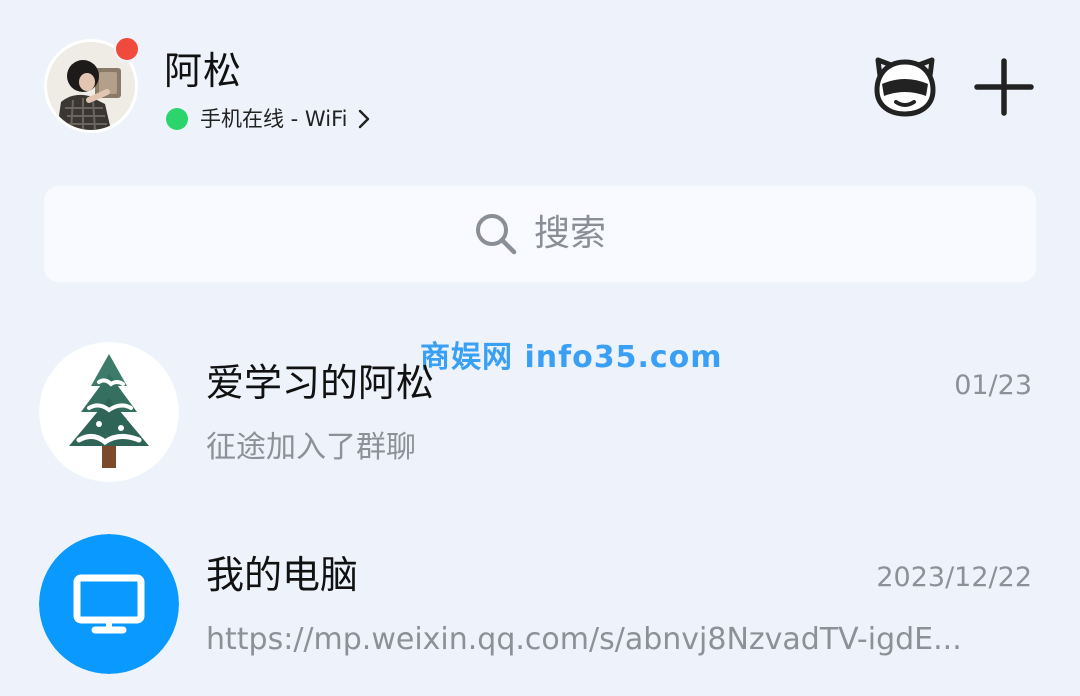 This screenshot has height=696, width=1080. I want to click on animal-face-icon, so click(905, 86).